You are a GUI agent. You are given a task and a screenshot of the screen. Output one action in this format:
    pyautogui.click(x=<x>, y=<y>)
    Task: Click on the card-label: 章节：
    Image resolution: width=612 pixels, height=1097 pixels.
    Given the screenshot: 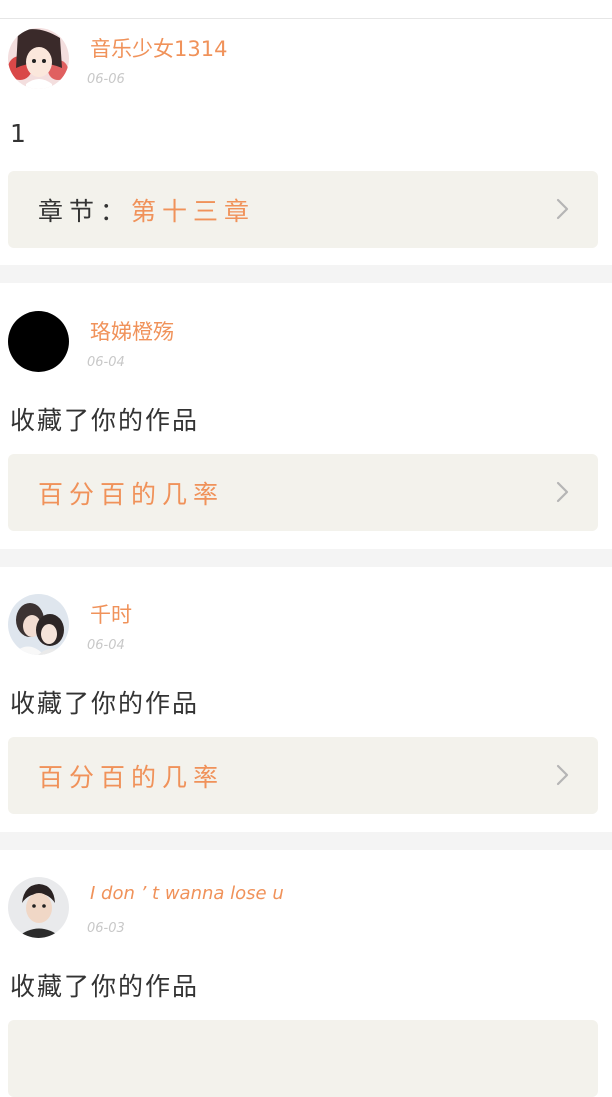 What is the action you would take?
    pyautogui.click(x=85, y=211)
    